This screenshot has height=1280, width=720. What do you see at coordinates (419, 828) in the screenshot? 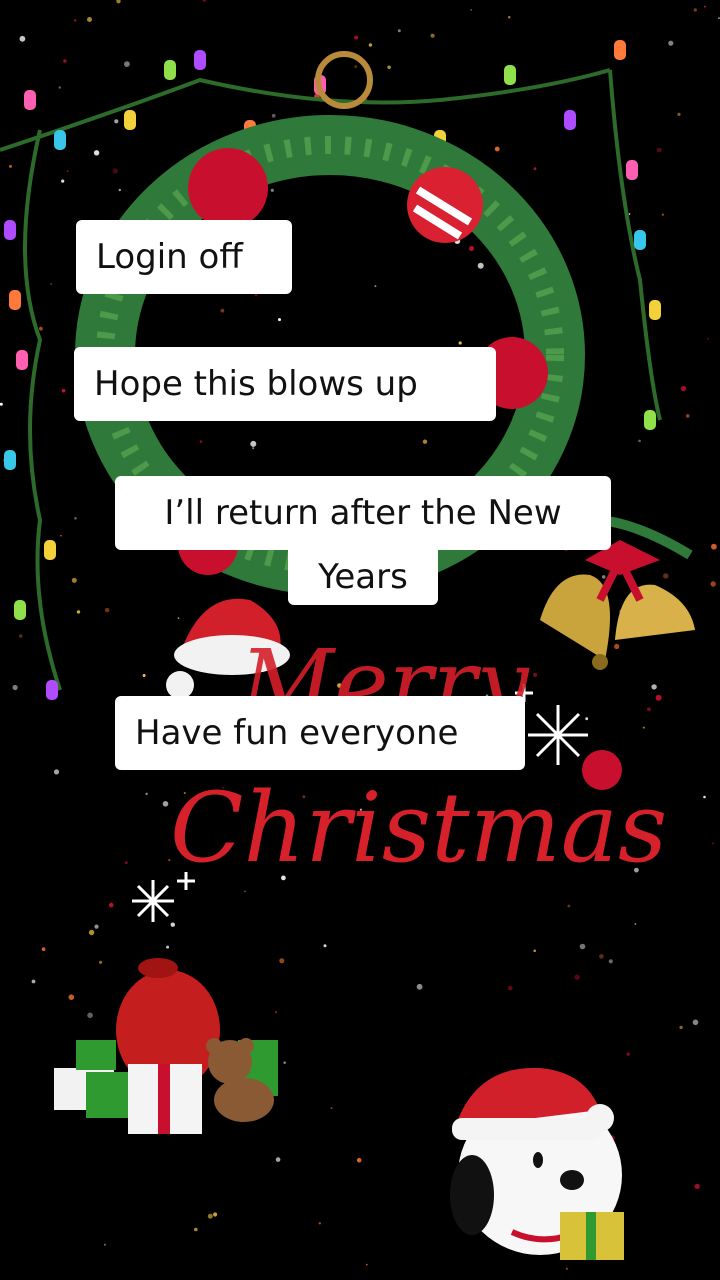
I see `christmas-script-text: Christmas` at bounding box center [419, 828].